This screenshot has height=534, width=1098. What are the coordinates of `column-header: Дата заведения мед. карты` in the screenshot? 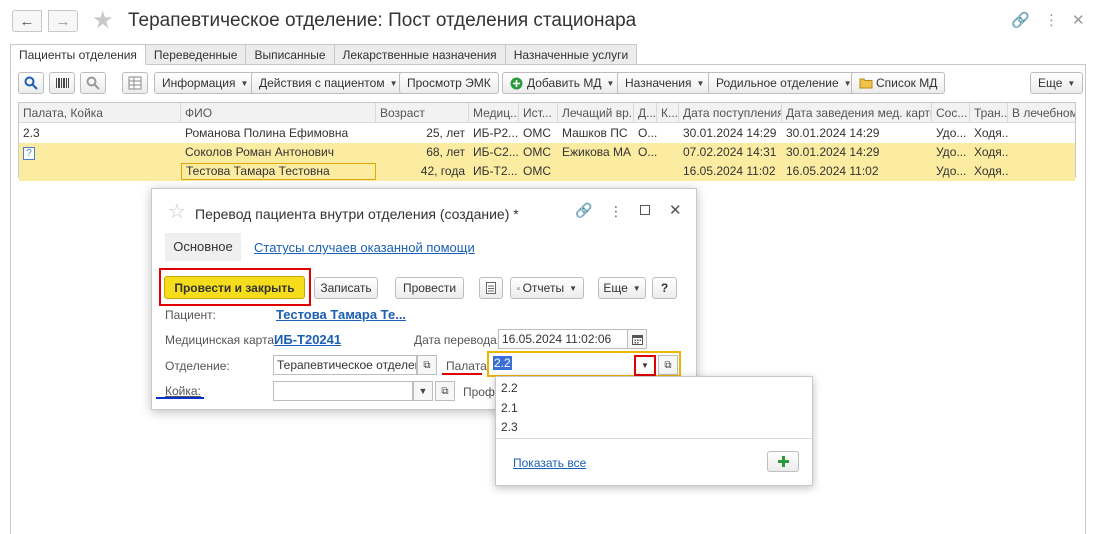 It's located at (857, 113).